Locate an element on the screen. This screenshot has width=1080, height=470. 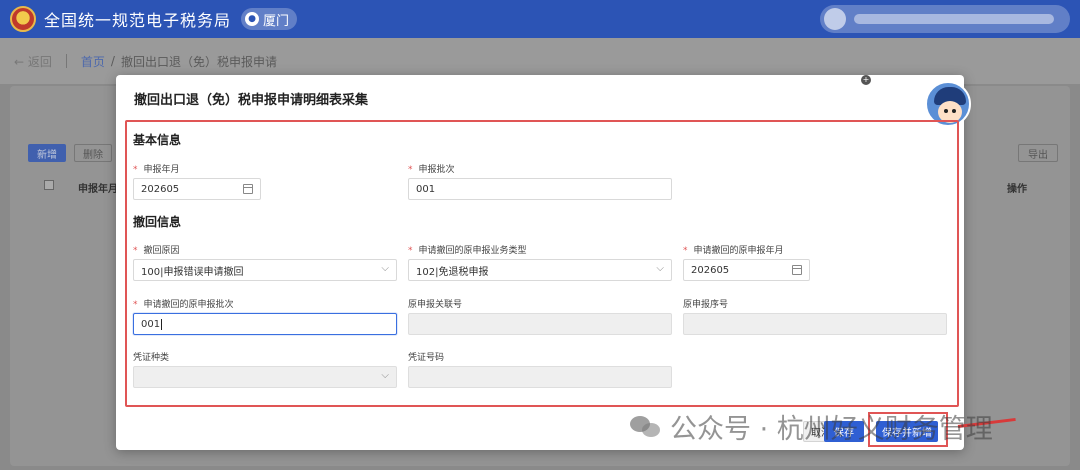
label-orig-link-no: 原申报关联号 is located at coordinates (435, 305).